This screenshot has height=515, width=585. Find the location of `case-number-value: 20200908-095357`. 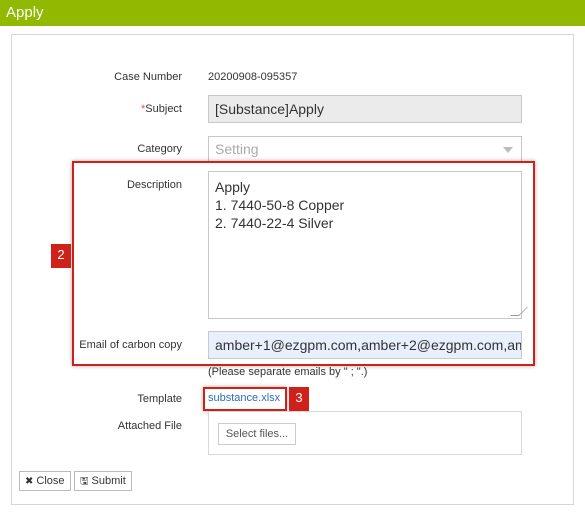

case-number-value: 20200908-095357 is located at coordinates (253, 77).